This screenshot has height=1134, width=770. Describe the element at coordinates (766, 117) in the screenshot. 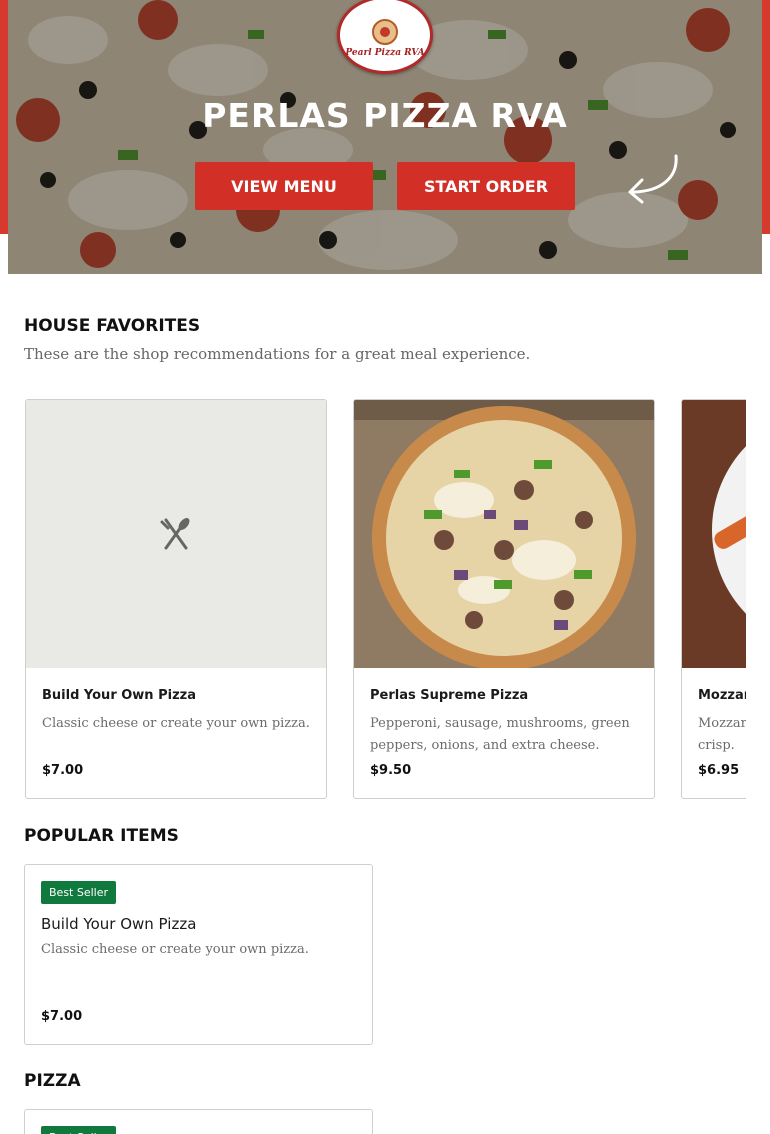

I see `hero-accent-right` at that location.